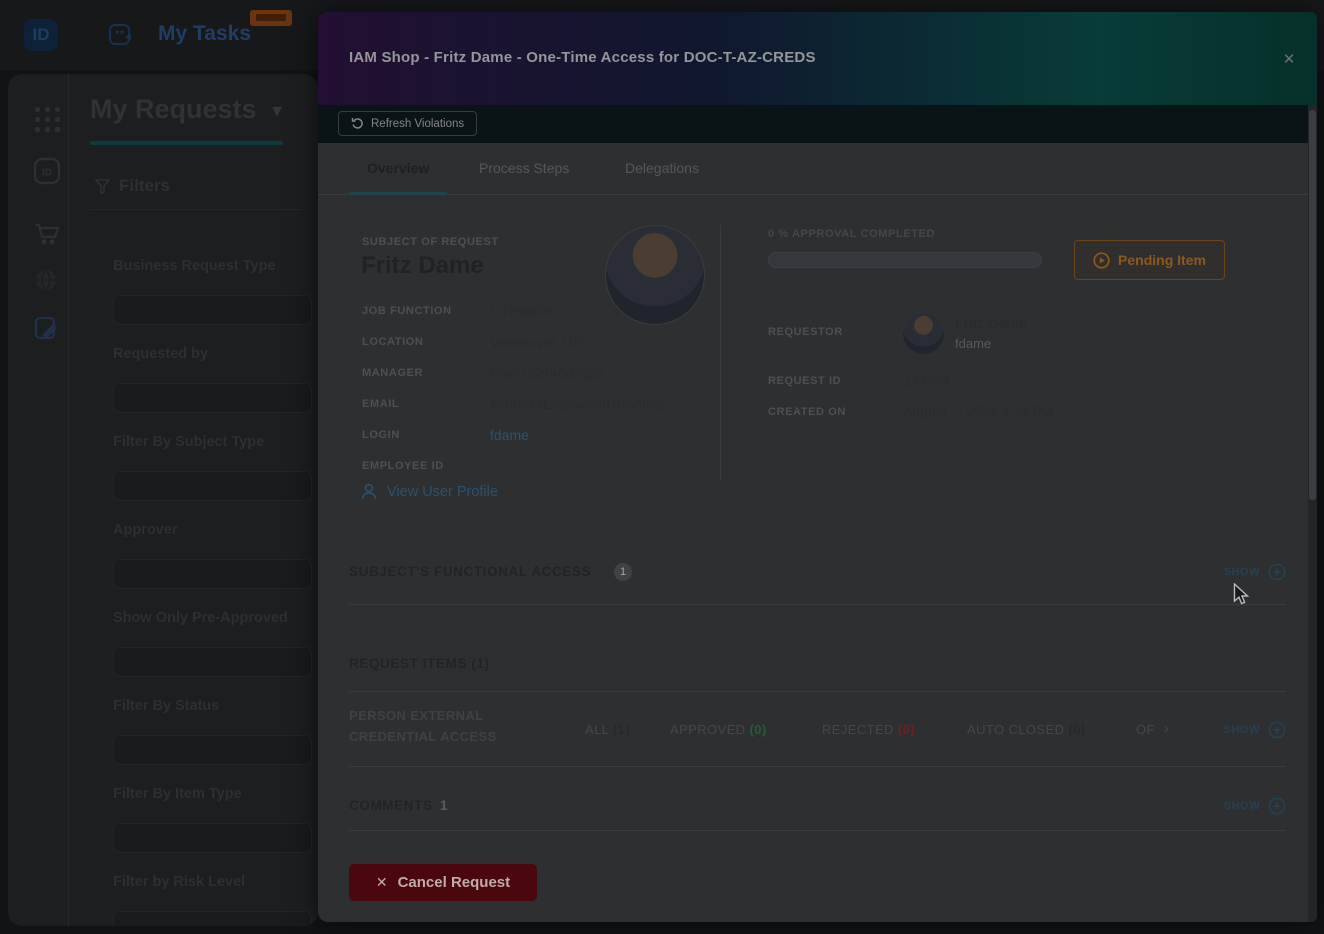 Image resolution: width=1324 pixels, height=934 pixels. What do you see at coordinates (718, 729) in the screenshot?
I see `stat-approved: APPROVED (0)` at bounding box center [718, 729].